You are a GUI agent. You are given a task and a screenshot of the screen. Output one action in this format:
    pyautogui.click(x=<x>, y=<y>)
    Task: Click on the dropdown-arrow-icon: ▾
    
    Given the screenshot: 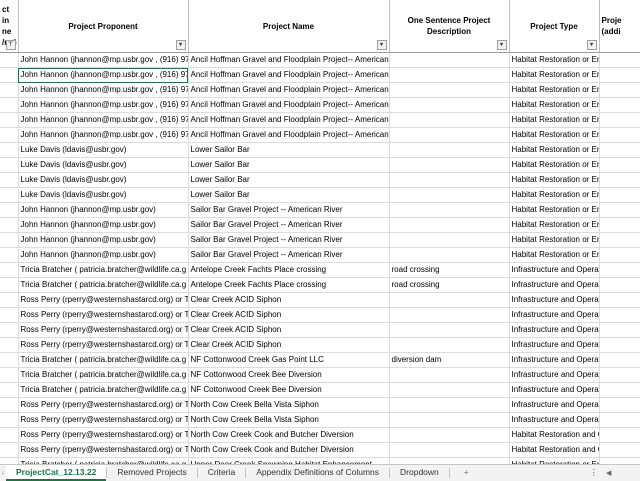 What is the action you would take?
    pyautogui.click(x=381, y=45)
    